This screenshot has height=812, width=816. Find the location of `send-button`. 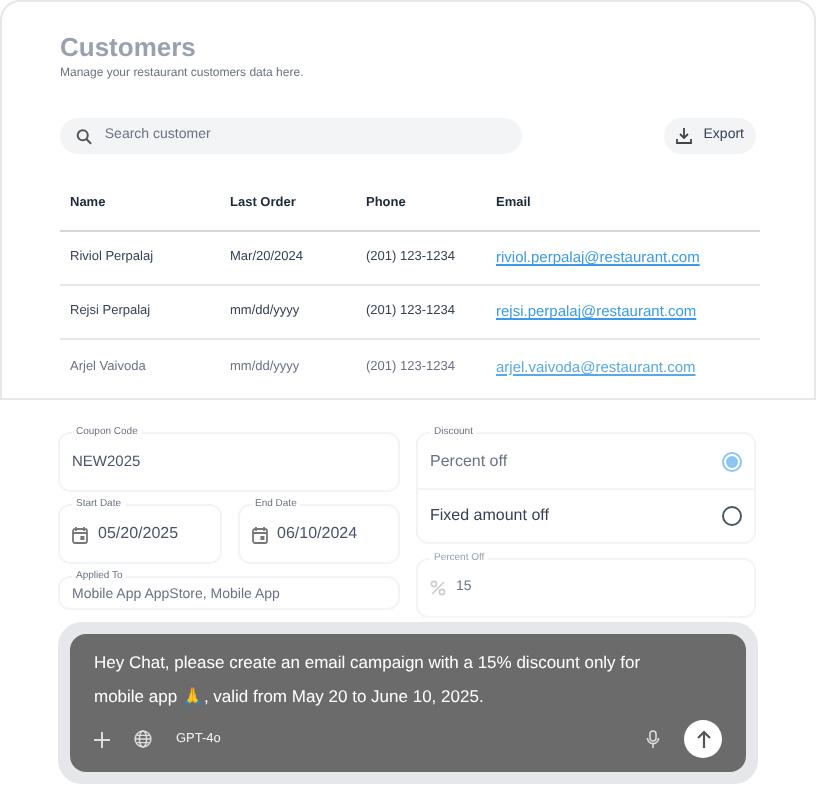

send-button is located at coordinates (703, 739).